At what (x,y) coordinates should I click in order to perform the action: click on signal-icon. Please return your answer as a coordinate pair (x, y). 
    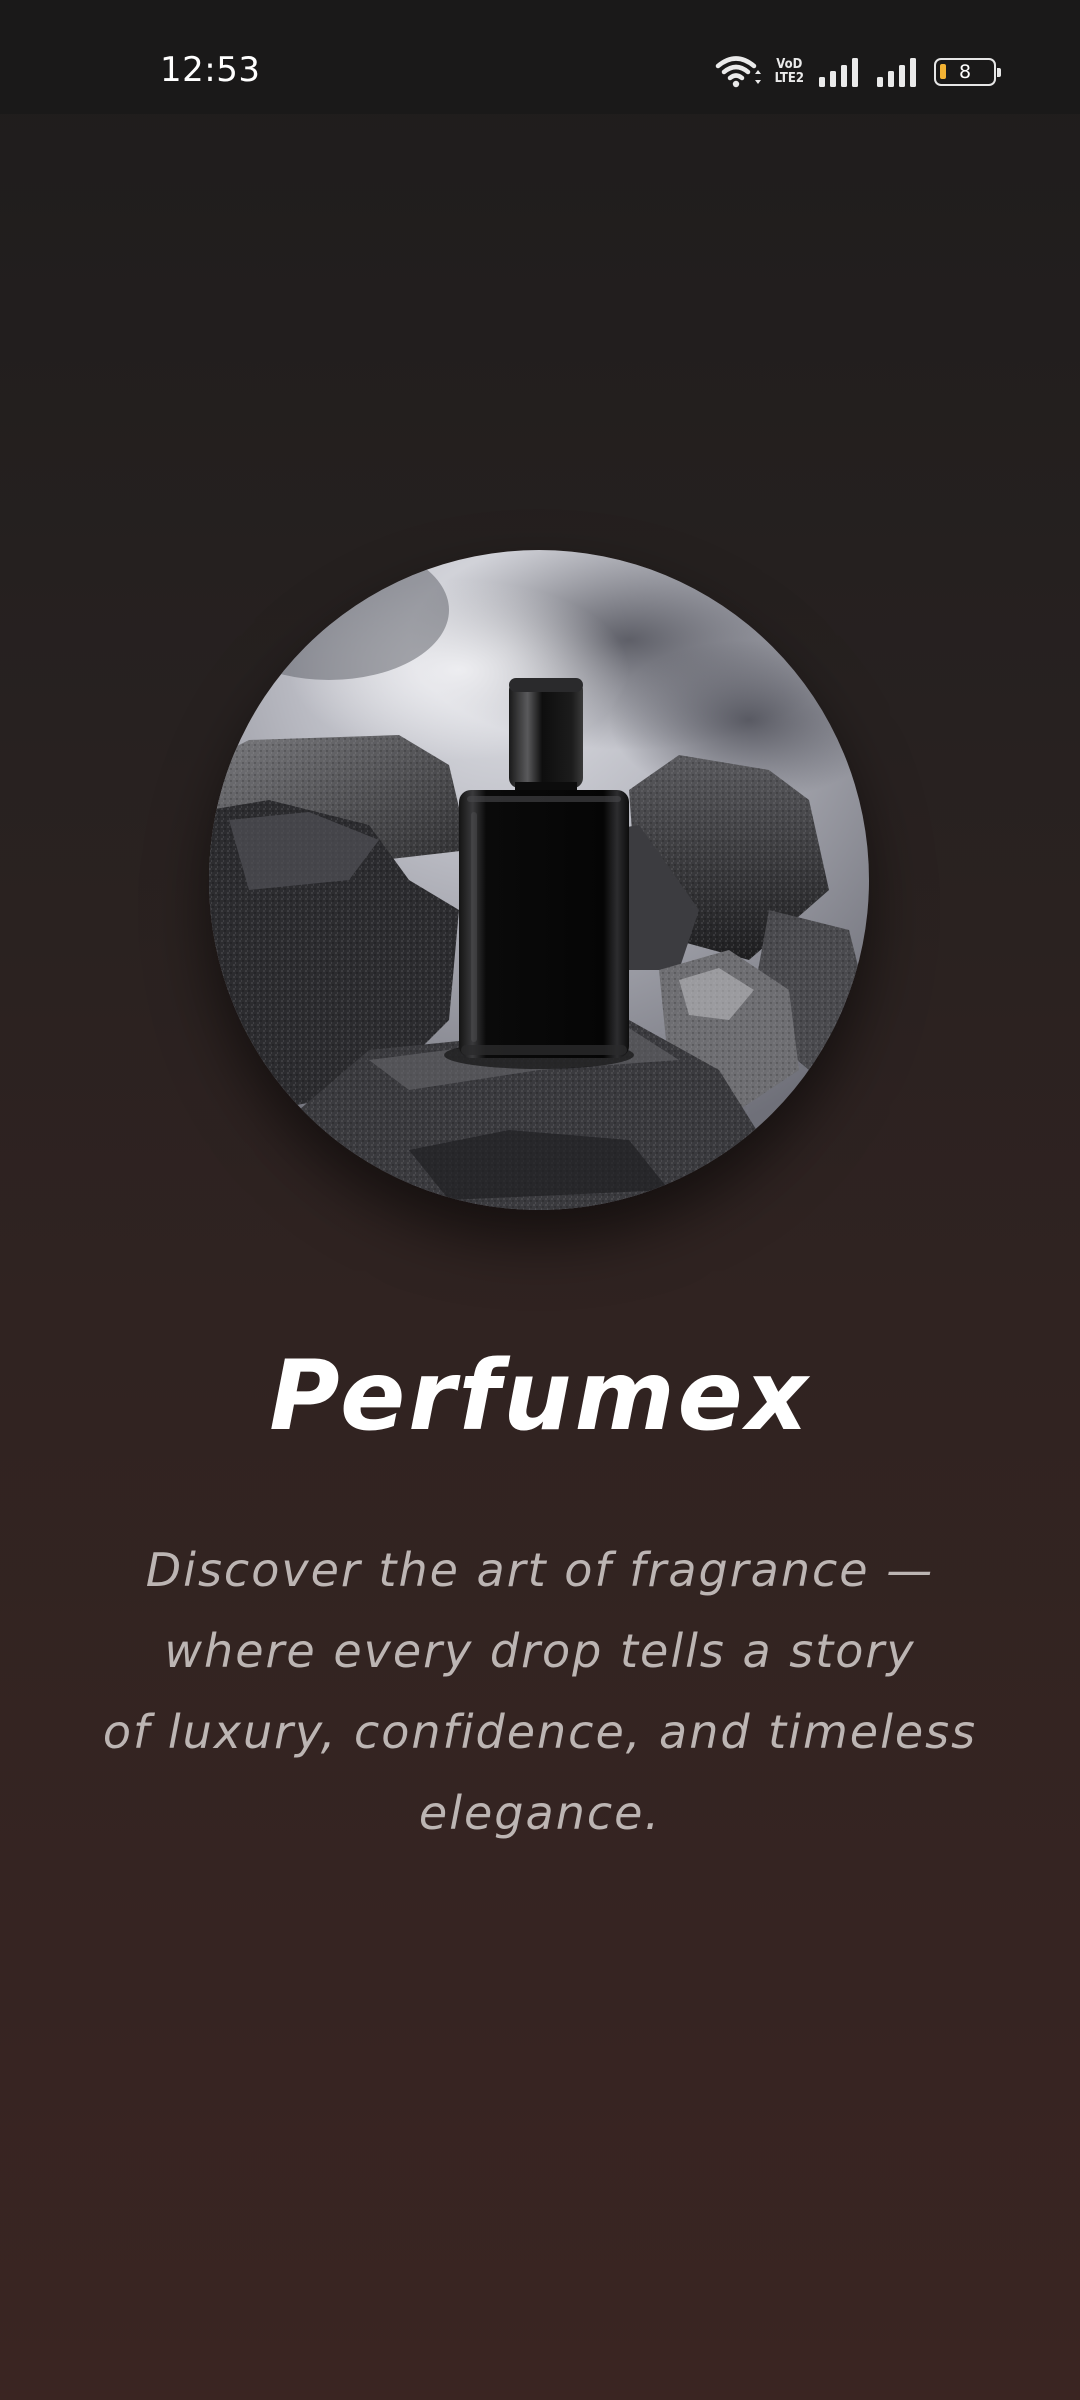
    Looking at the image, I should click on (840, 72).